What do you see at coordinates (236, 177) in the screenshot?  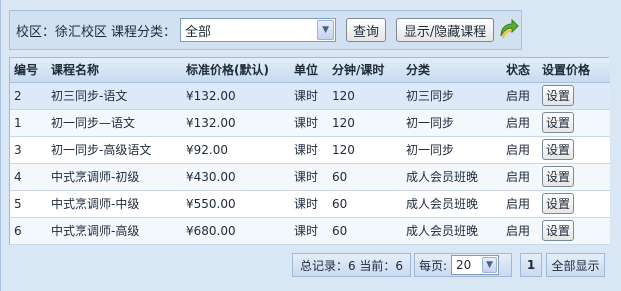 I see `cell-price: ¥430.00` at bounding box center [236, 177].